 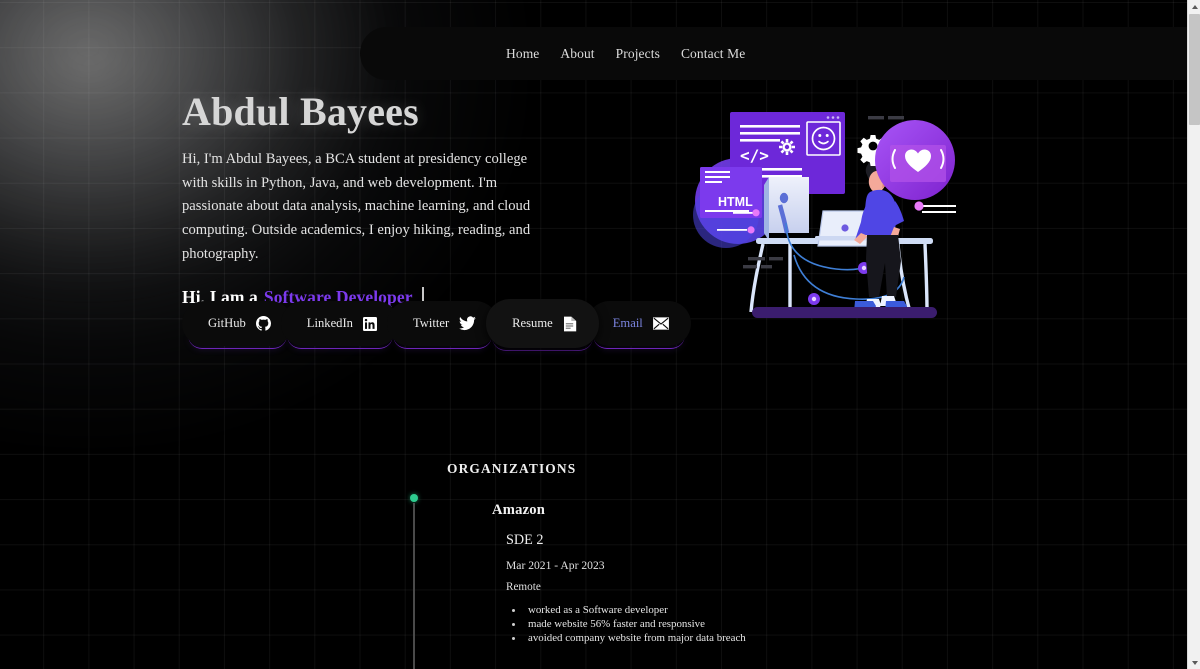 What do you see at coordinates (660, 323) in the screenshot?
I see `envelope-icon` at bounding box center [660, 323].